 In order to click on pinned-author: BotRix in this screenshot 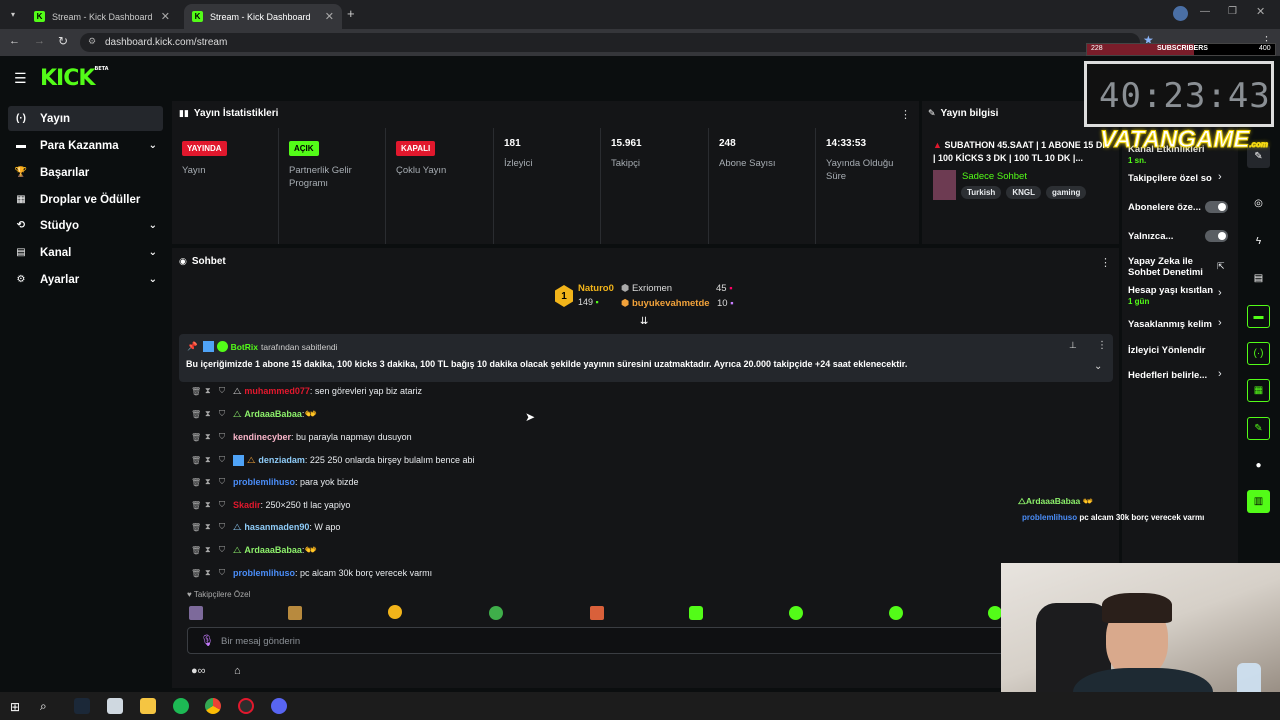, I will do `click(244, 347)`.